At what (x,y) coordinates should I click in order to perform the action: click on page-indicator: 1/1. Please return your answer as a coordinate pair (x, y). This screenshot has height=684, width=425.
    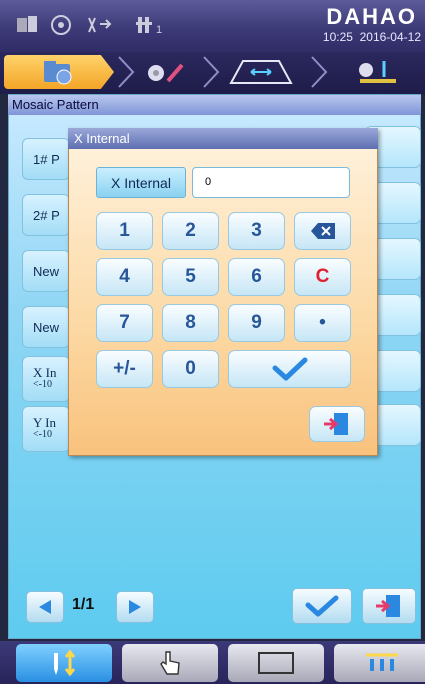
    Looking at the image, I should click on (83, 604).